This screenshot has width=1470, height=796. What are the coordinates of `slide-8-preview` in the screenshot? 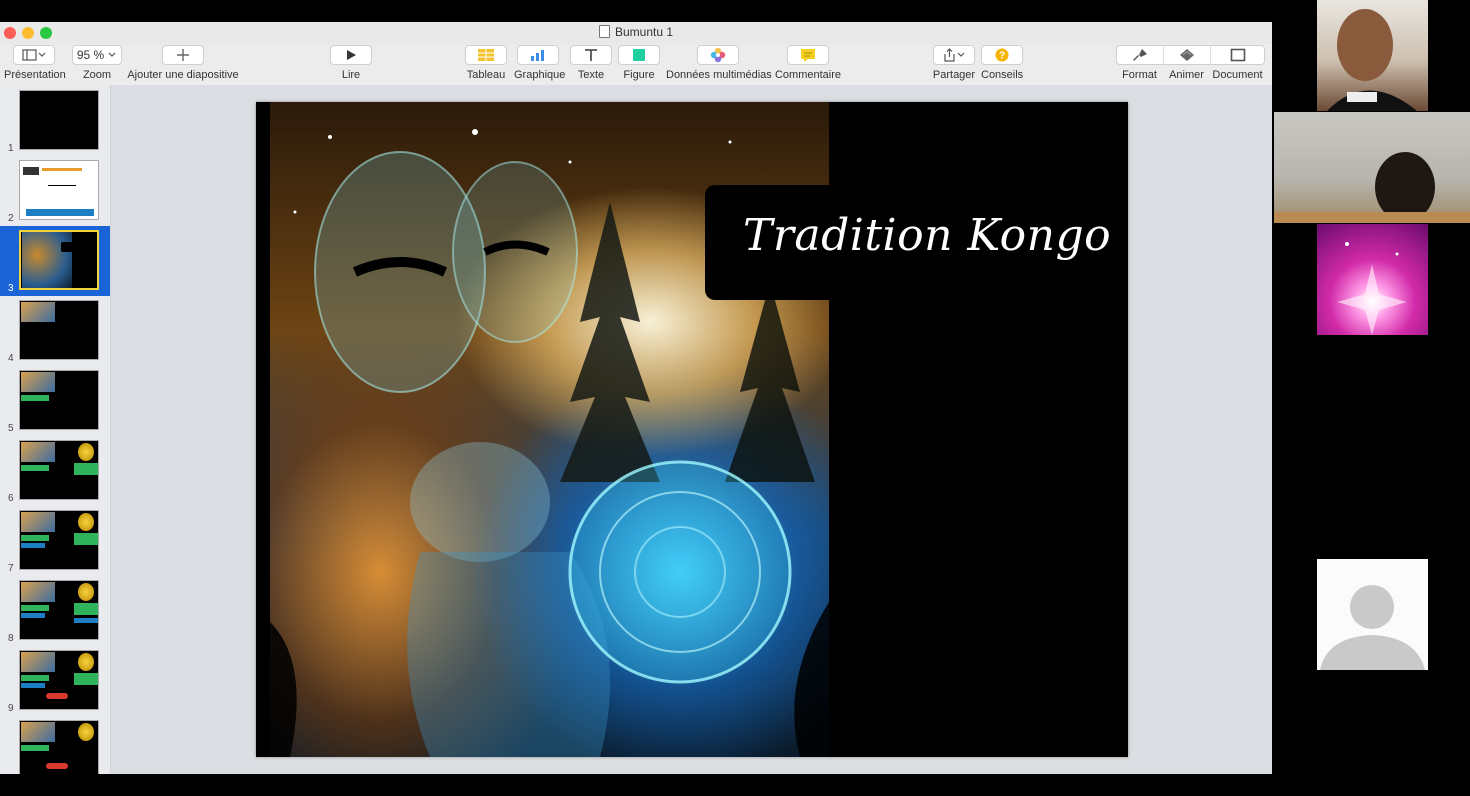 It's located at (59, 610).